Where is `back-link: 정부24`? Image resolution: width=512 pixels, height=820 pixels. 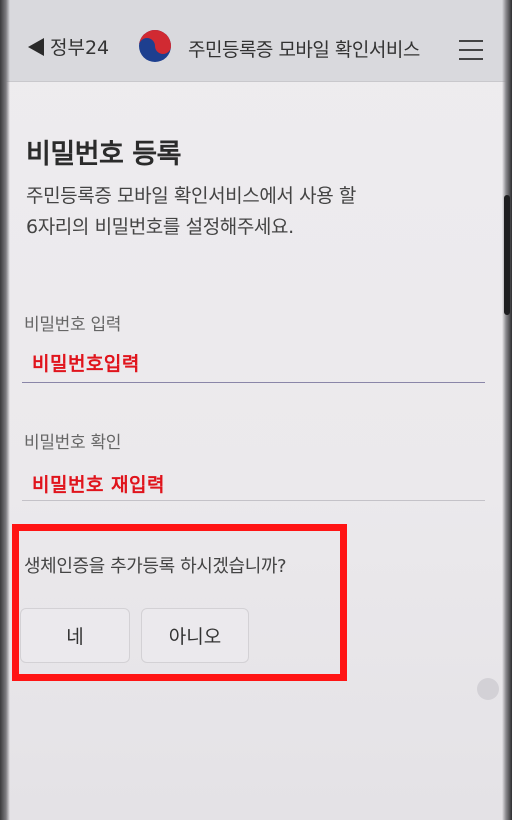 back-link: 정부24 is located at coordinates (68, 46).